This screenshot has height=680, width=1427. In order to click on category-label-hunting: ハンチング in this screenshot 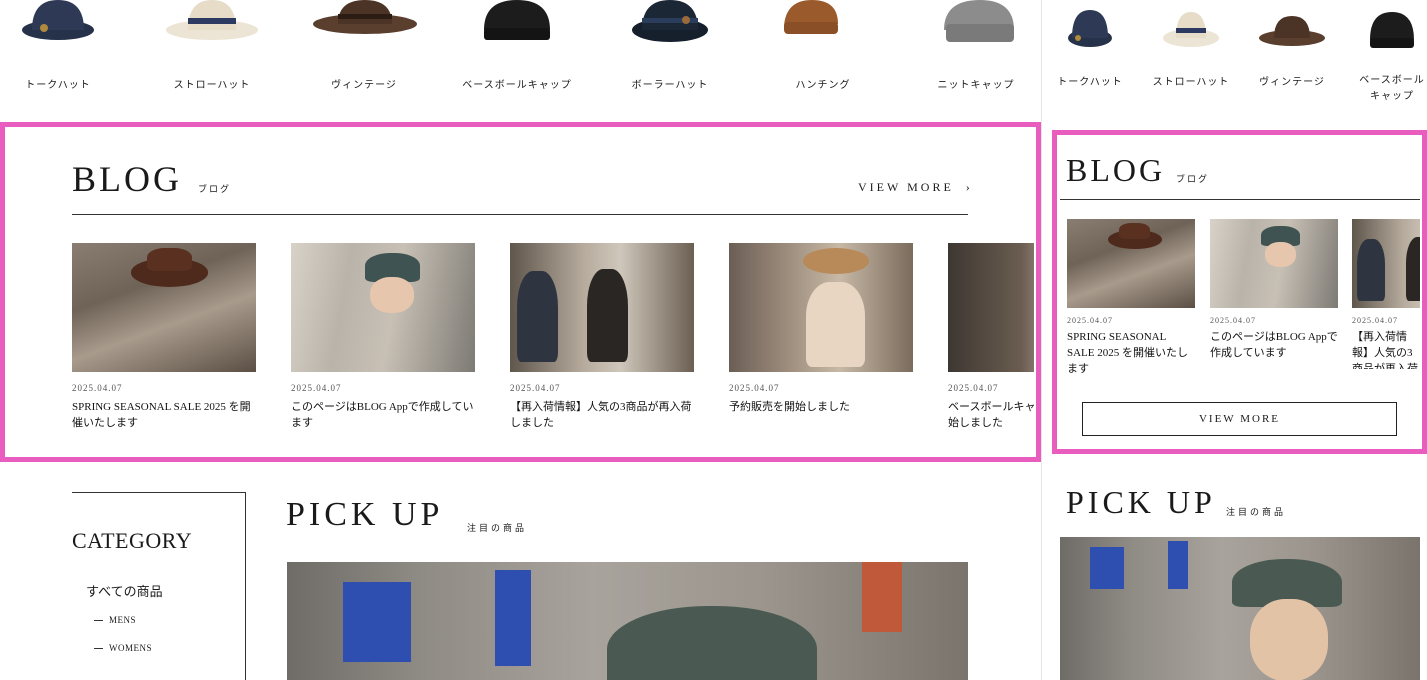, I will do `click(823, 83)`.